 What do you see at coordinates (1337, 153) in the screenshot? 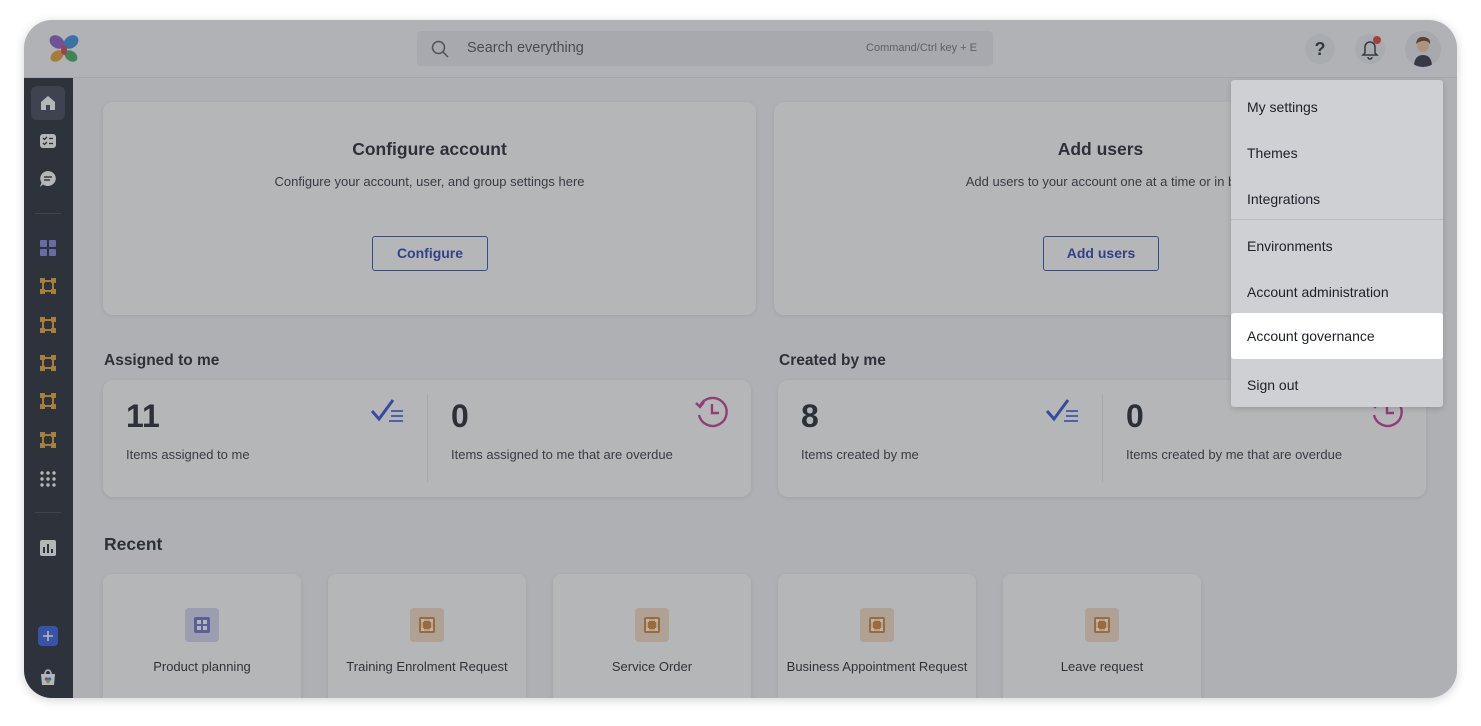
I see `menu-item-themes: Themes` at bounding box center [1337, 153].